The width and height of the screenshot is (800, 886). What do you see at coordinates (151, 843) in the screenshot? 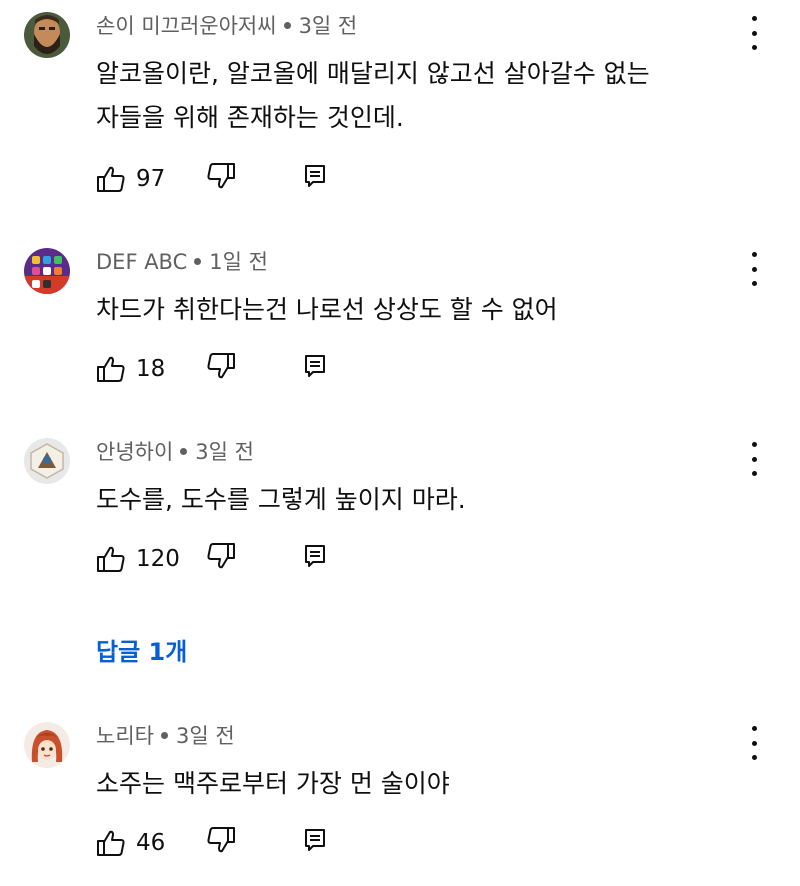
I see `like-count: 46` at bounding box center [151, 843].